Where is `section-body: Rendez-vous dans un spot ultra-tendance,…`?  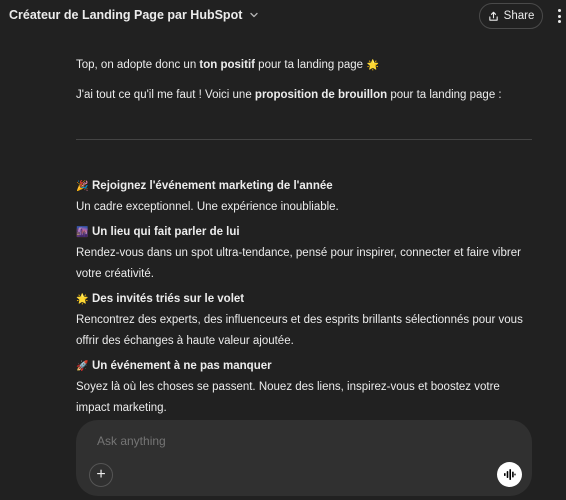
section-body: Rendez-vous dans un spot ultra-tendance,… is located at coordinates (298, 263).